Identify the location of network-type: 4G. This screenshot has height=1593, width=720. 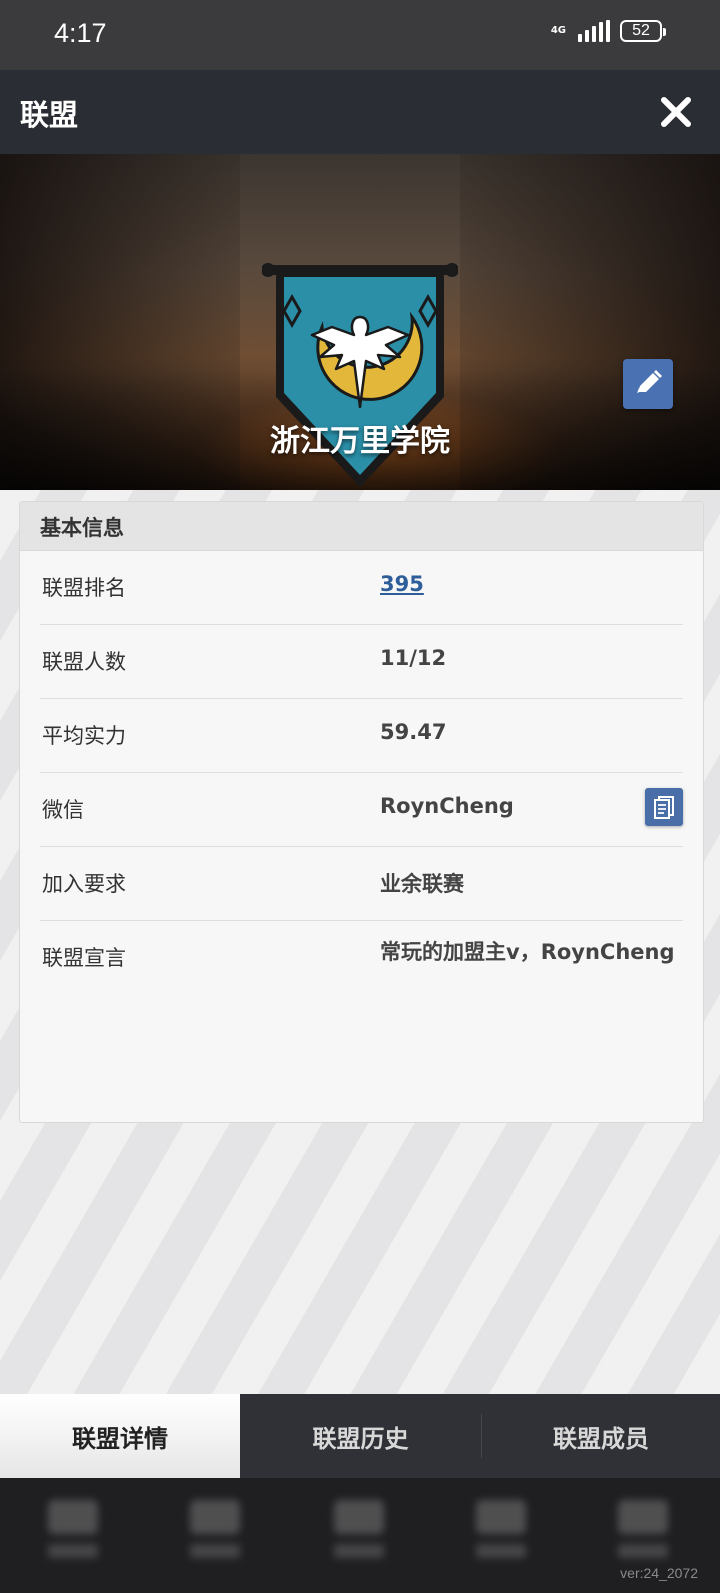
(558, 30).